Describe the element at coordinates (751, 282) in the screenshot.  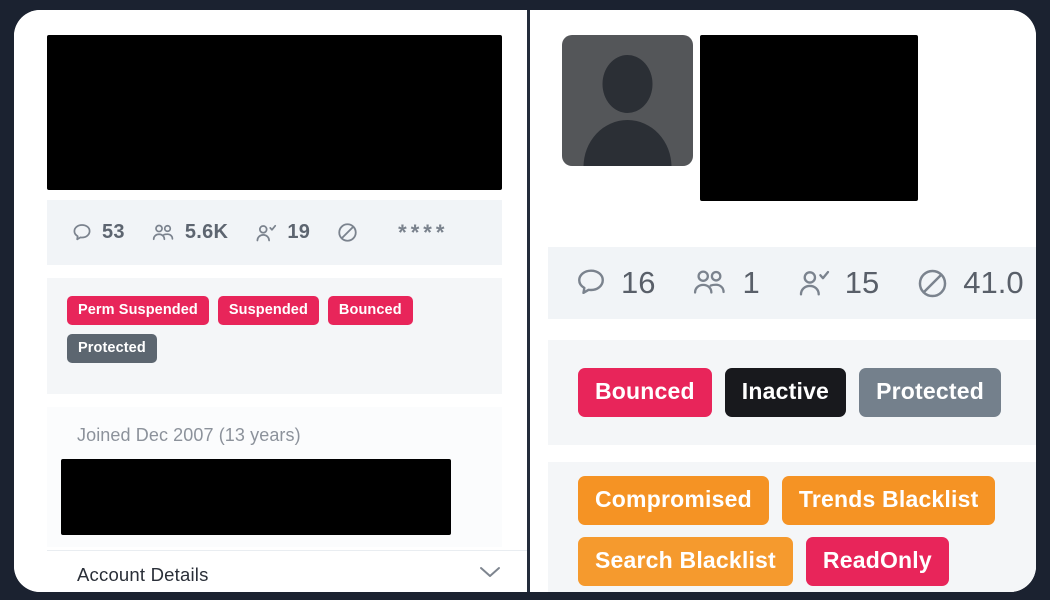
I see `right-stat-followers-value: 1` at that location.